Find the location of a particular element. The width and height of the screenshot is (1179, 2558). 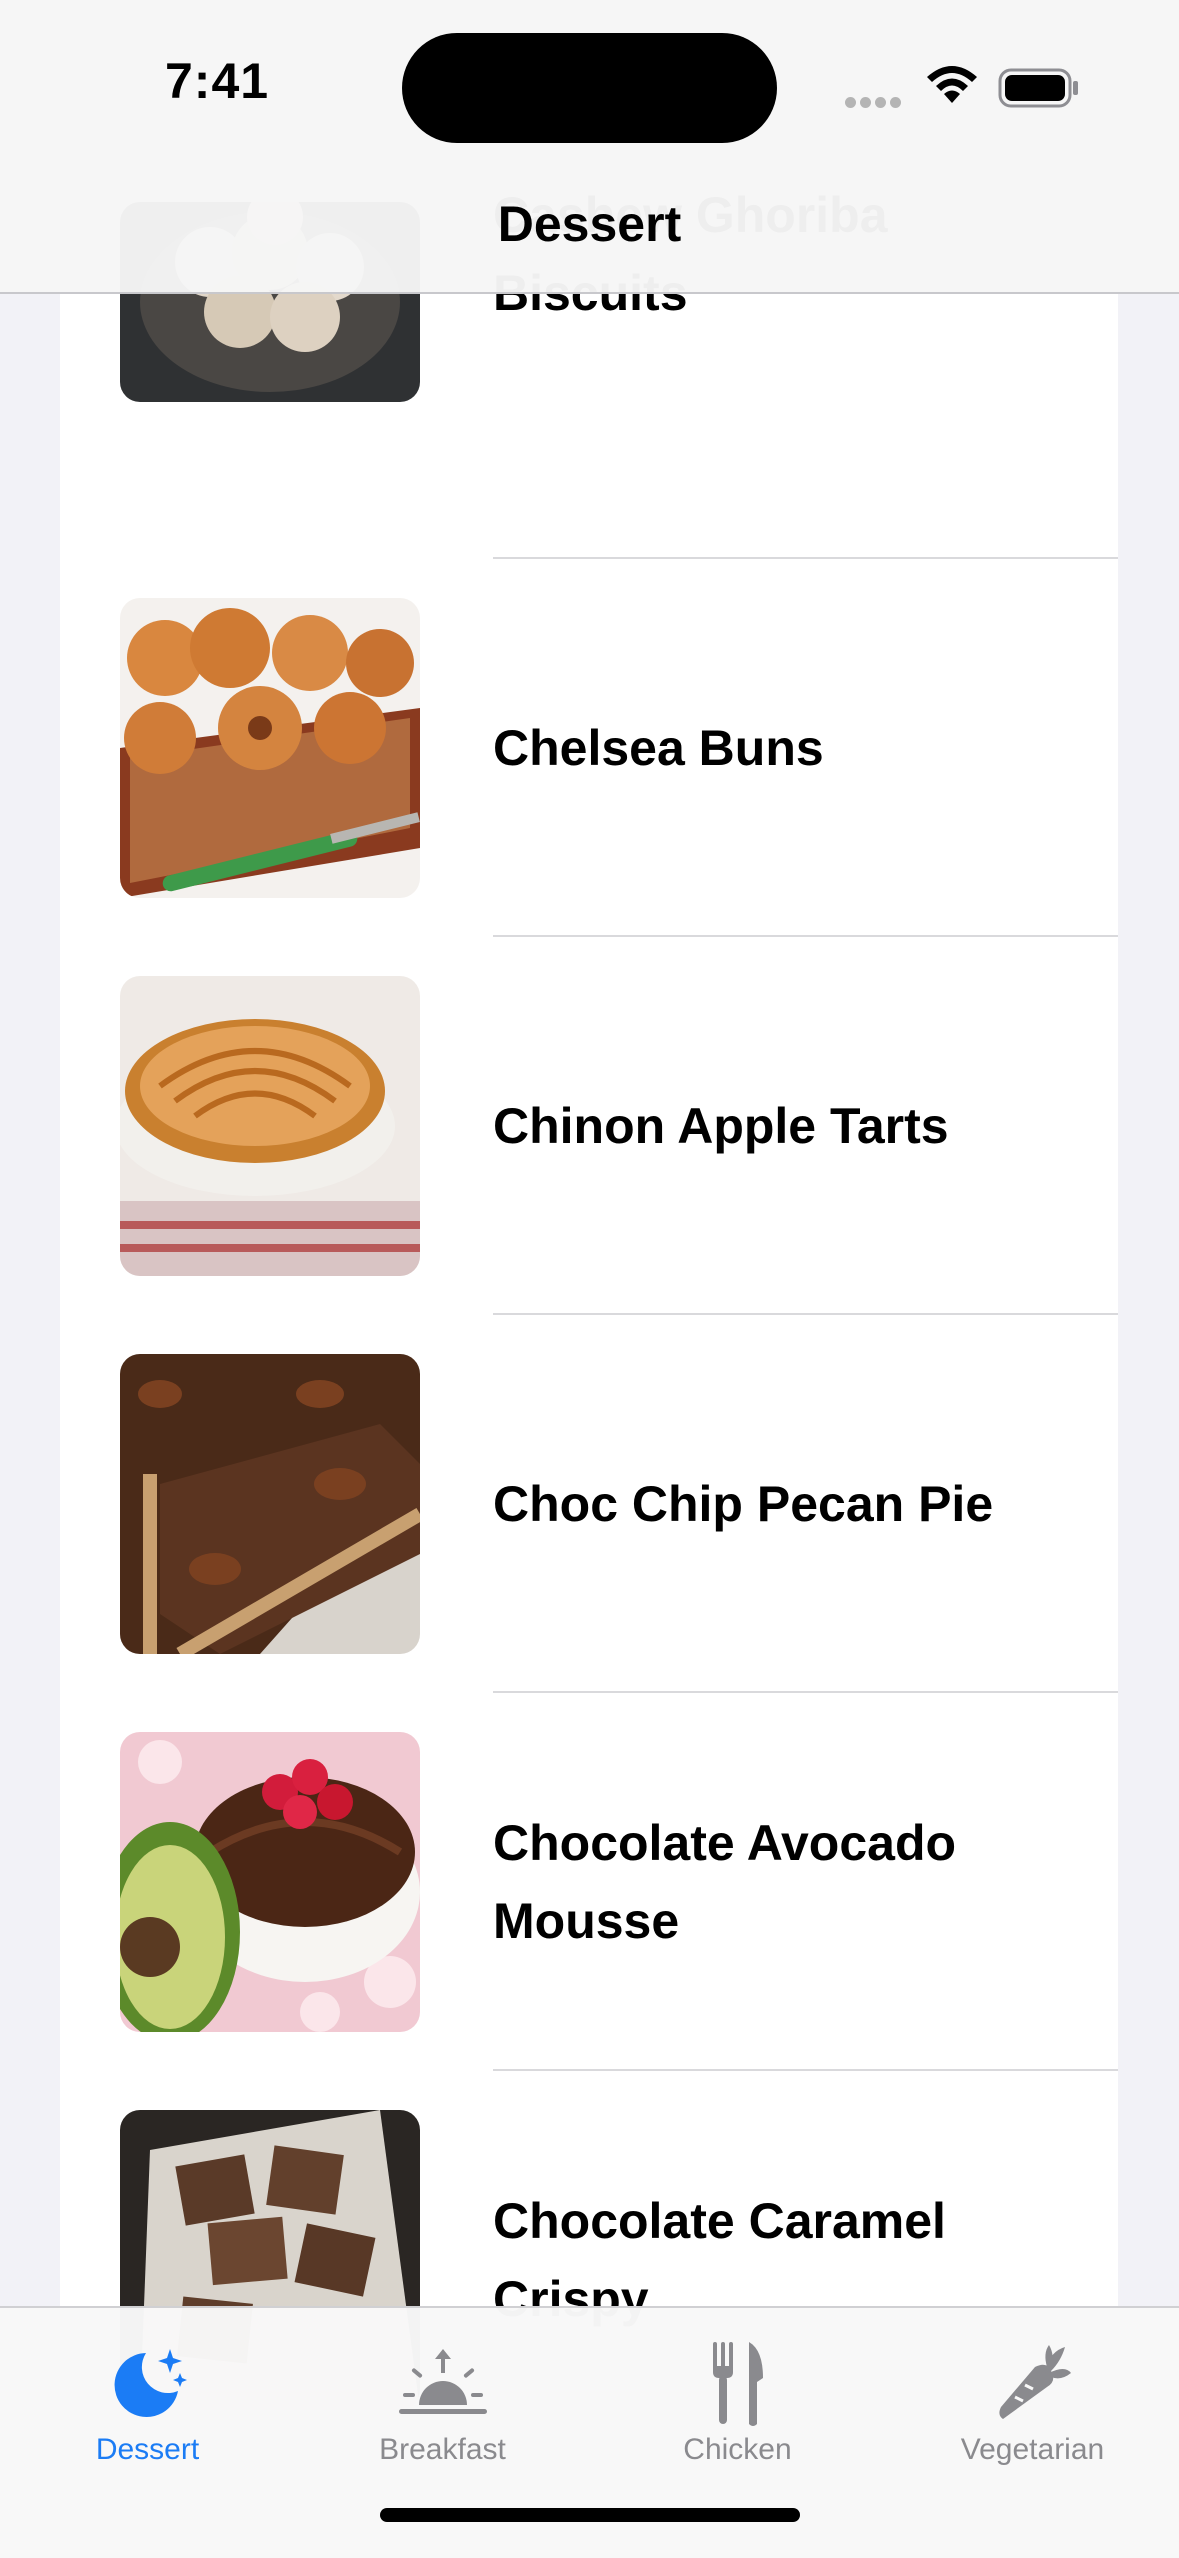

tab-label: Dessert is located at coordinates (147, 2449).